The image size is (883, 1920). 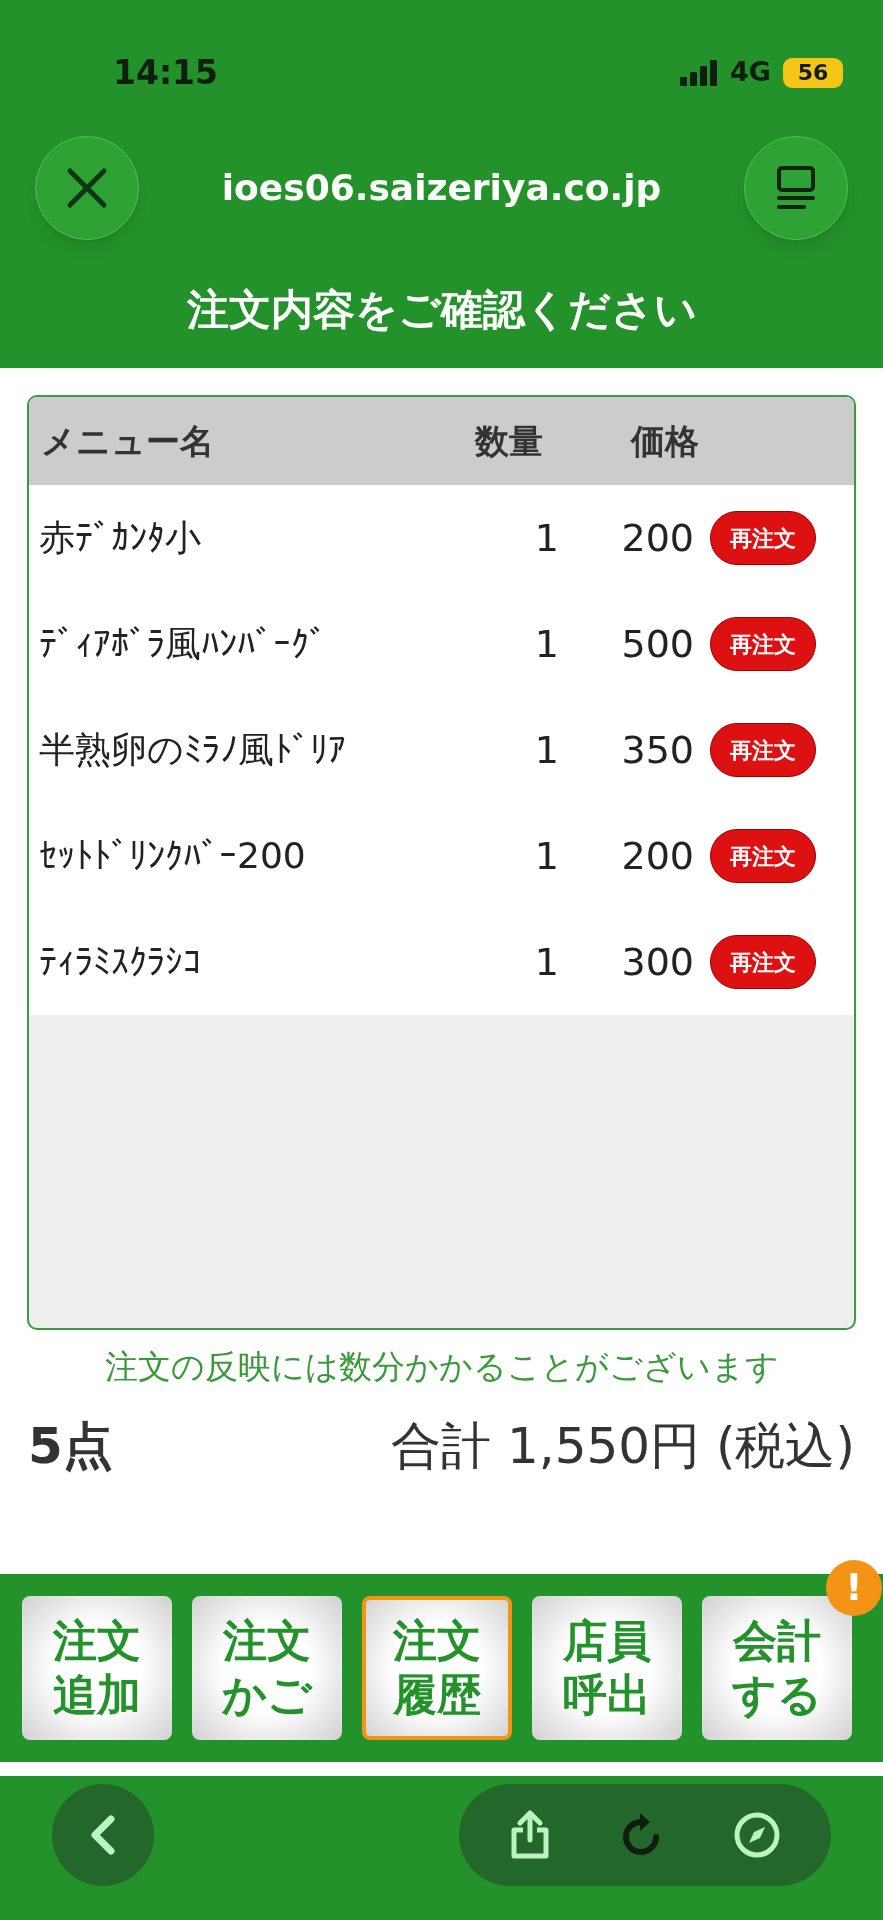 What do you see at coordinates (664, 441) in the screenshot?
I see `column-header: 価格` at bounding box center [664, 441].